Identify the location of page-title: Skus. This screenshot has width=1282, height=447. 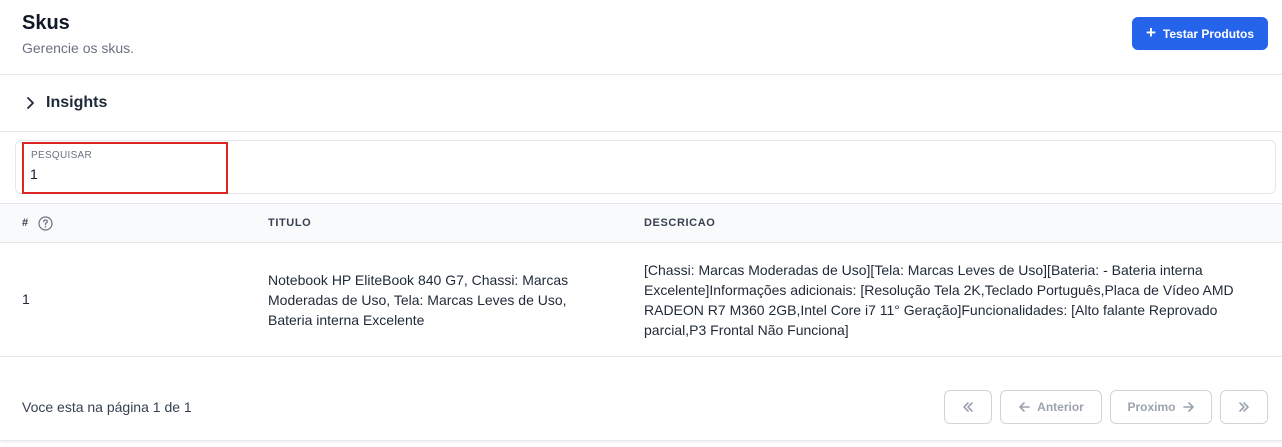
(46, 23).